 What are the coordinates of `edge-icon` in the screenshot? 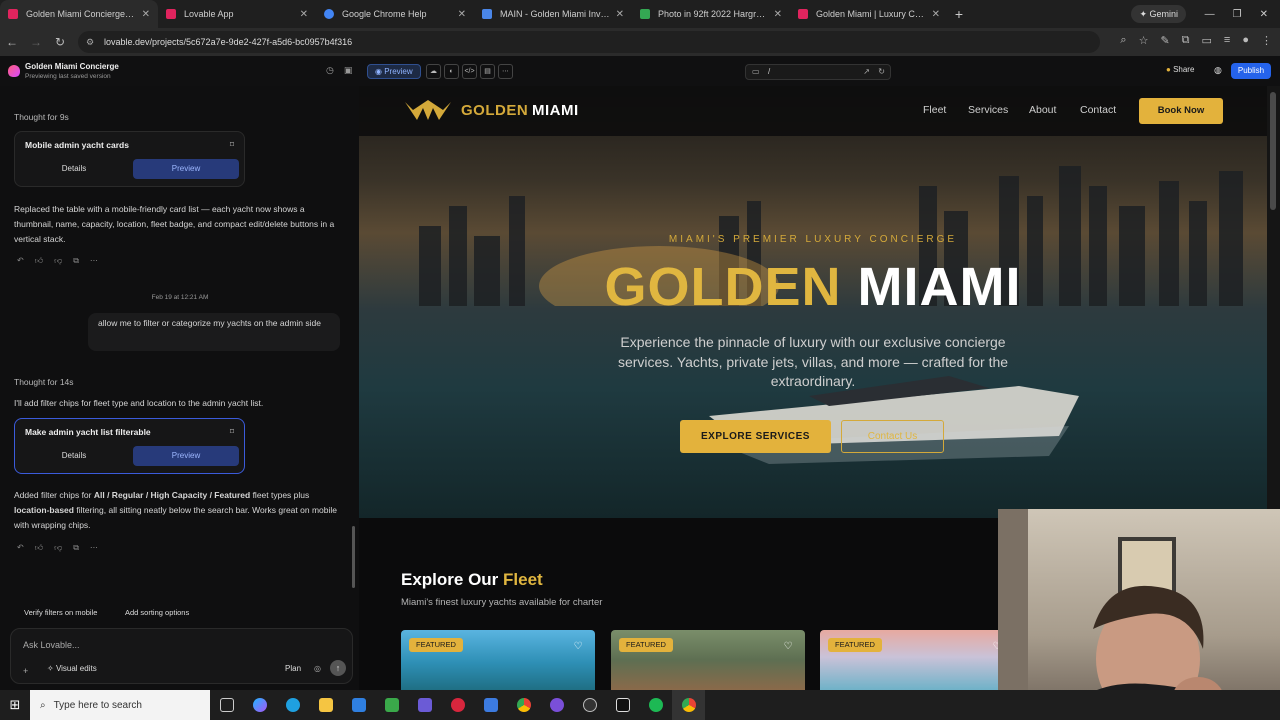 It's located at (292, 705).